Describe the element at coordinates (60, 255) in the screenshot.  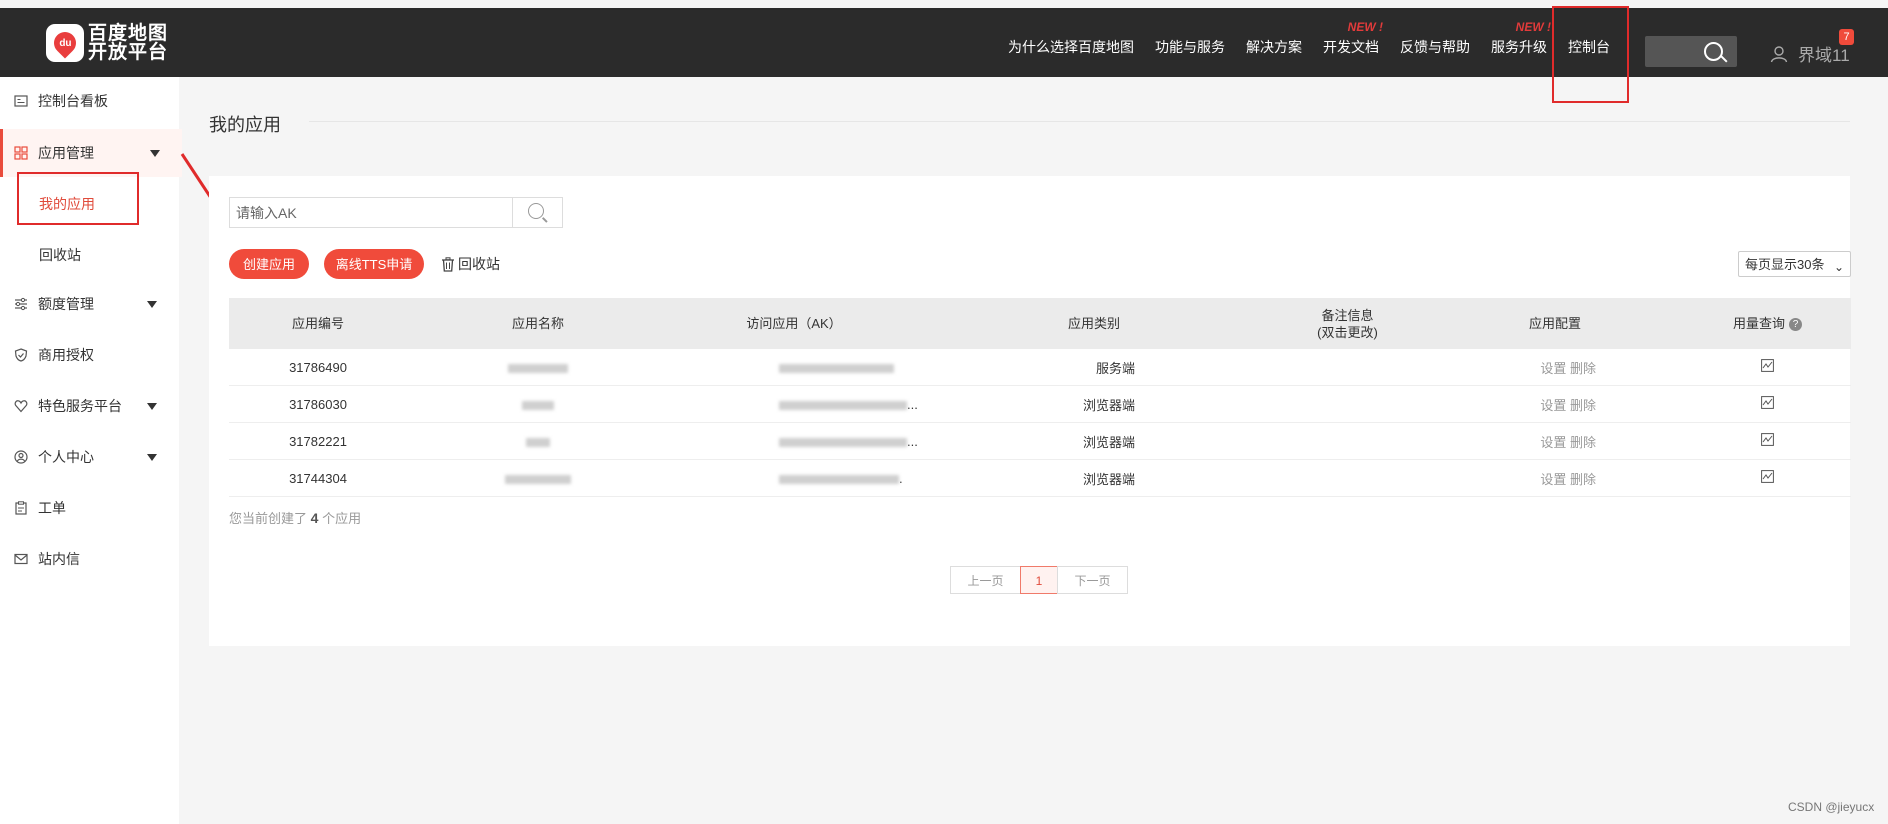
I see `sidebar-sub-recycle-bin: 回收站` at that location.